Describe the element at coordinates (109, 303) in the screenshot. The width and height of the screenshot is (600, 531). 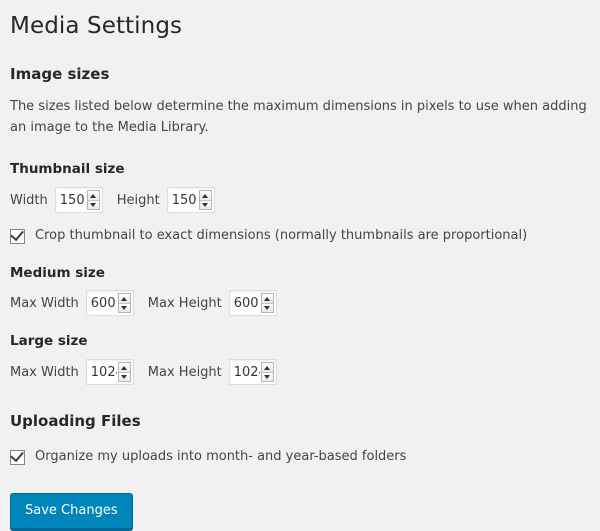
I see `medium-width-field` at that location.